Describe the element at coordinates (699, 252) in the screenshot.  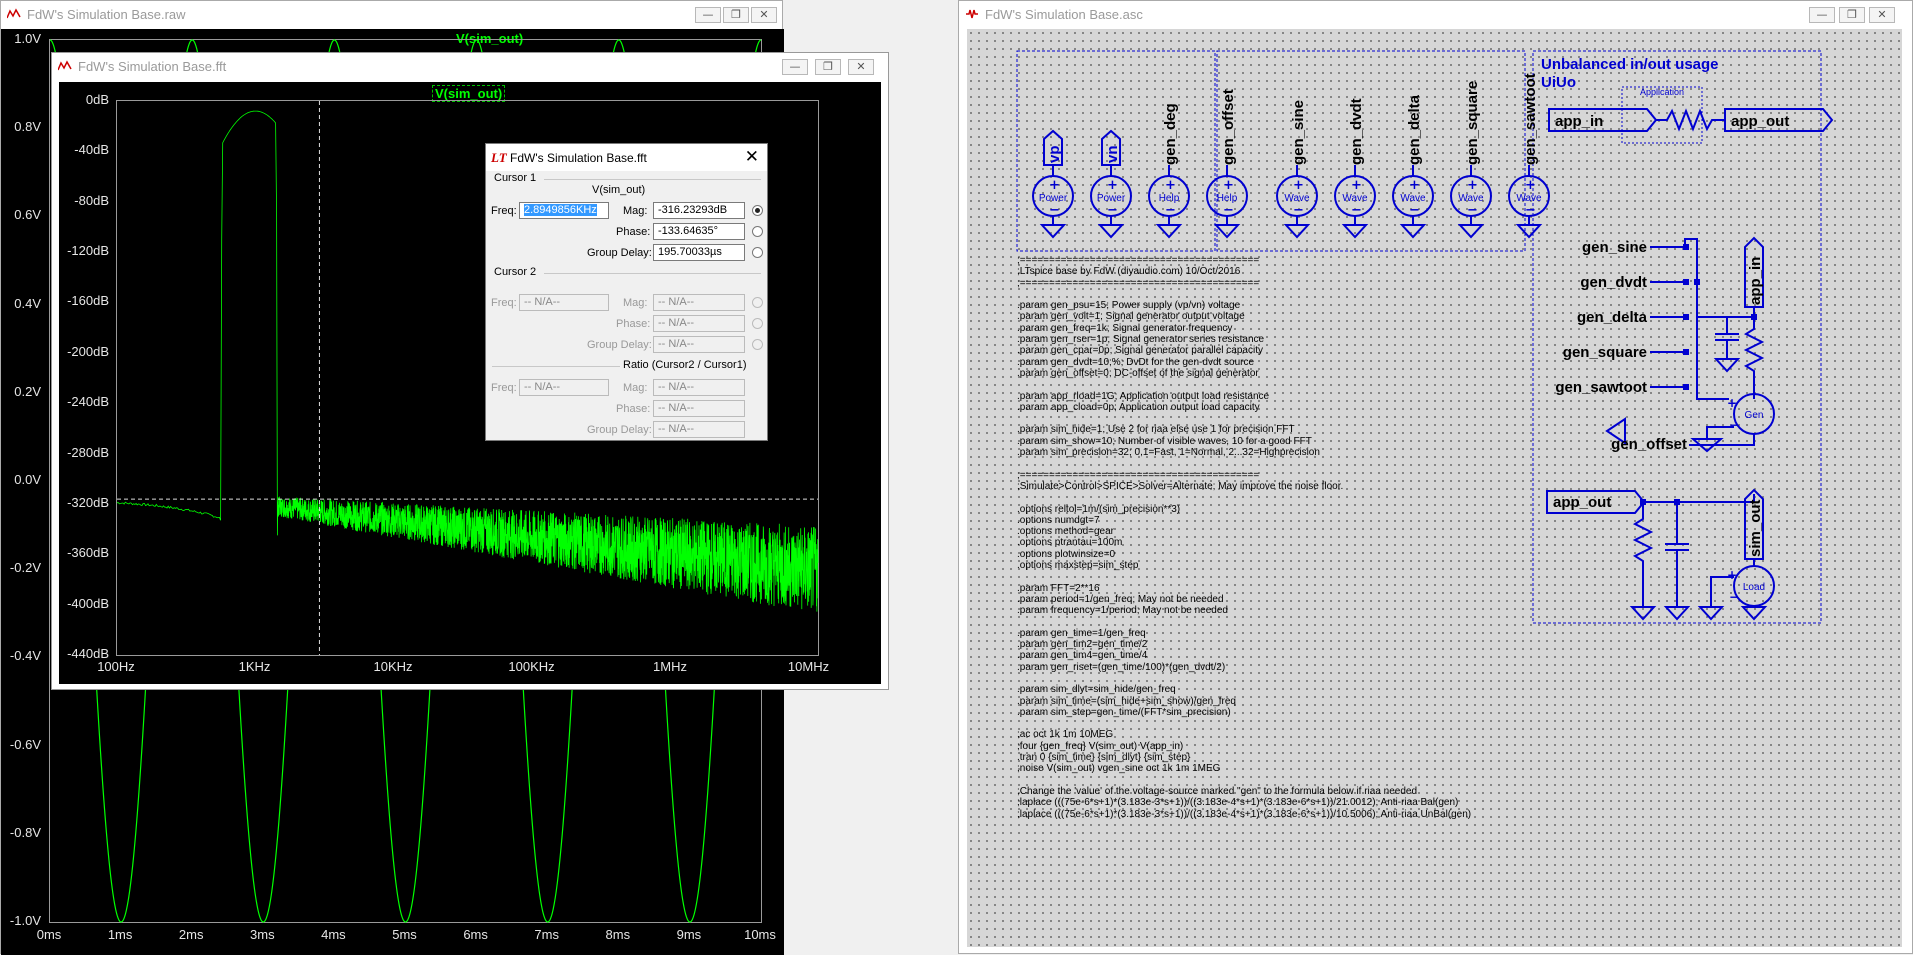
I see `cursor1-gd-field: 195.70033µs` at that location.